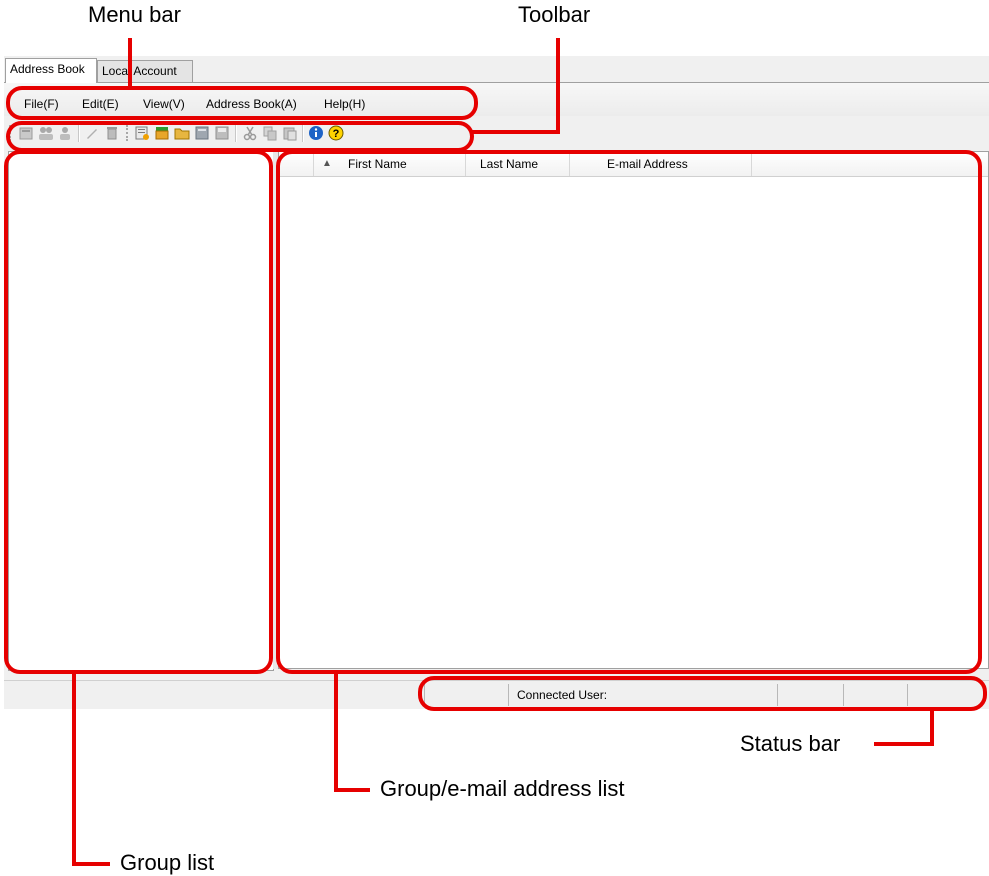 Image resolution: width=989 pixels, height=876 pixels. What do you see at coordinates (904, 744) in the screenshot?
I see `status-bar-leader-line-horizontal` at bounding box center [904, 744].